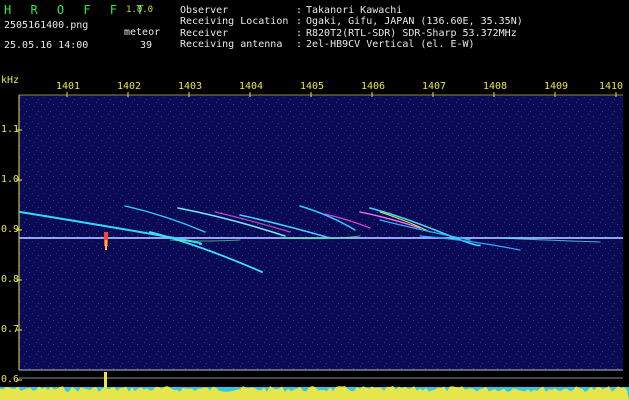 This screenshot has width=629, height=400. I want to click on level-meter, so click(314, 386).